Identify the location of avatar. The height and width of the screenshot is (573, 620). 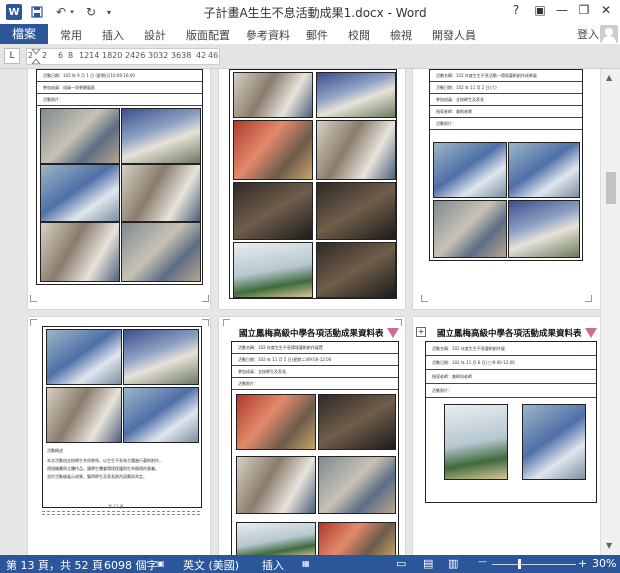
(609, 34).